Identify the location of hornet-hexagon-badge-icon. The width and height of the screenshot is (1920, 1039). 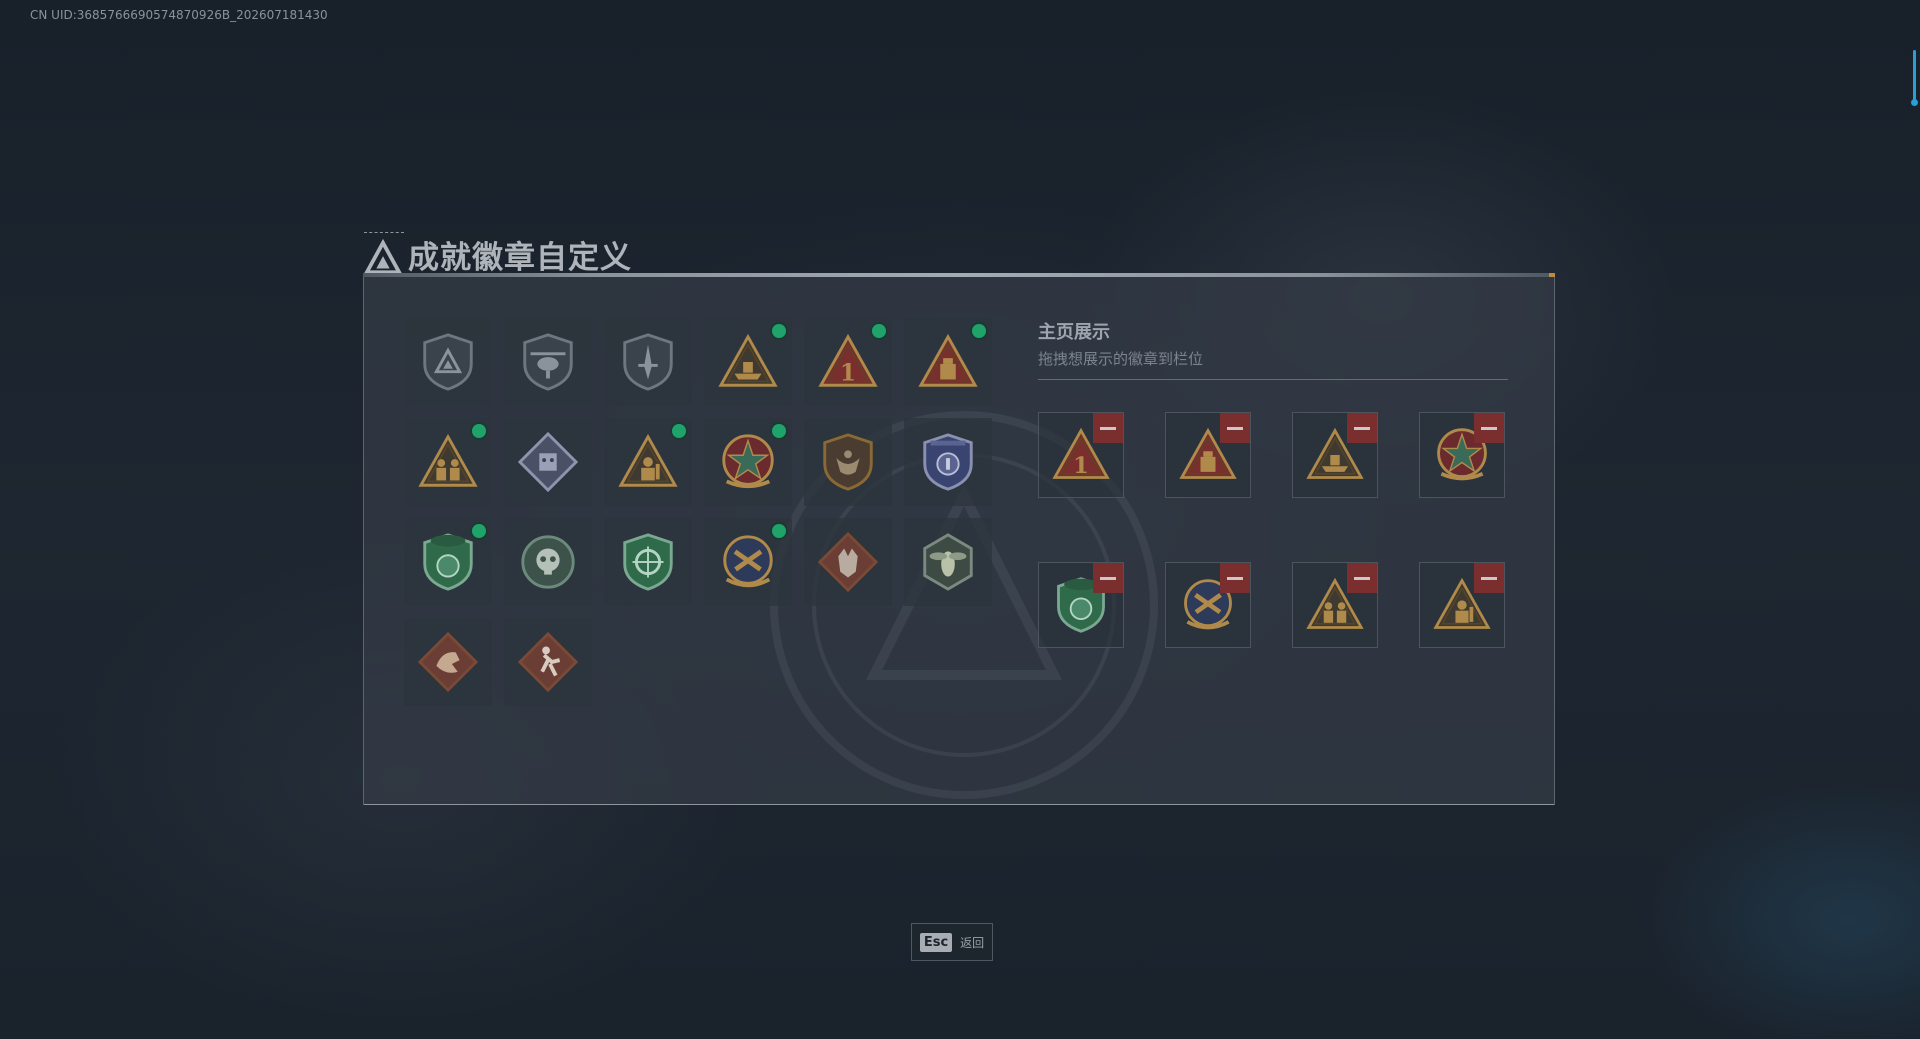
(948, 562).